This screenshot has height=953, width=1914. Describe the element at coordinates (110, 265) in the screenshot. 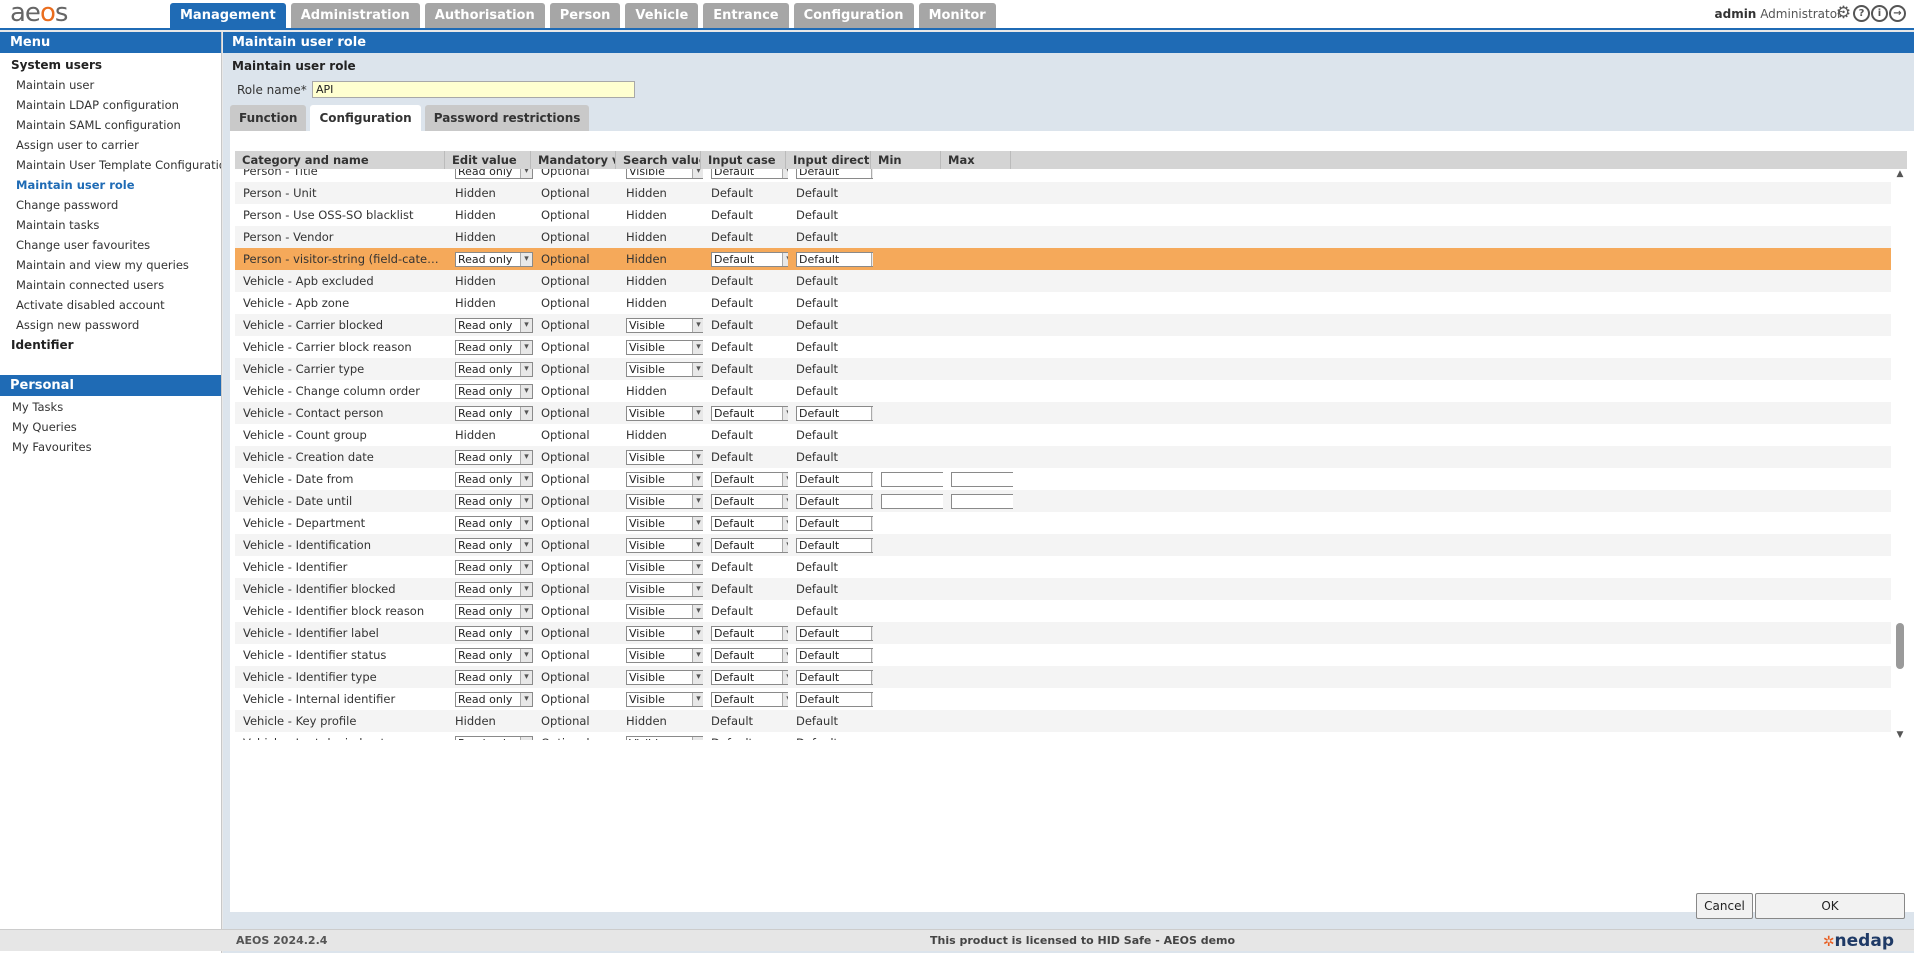

I see `sidebar-item-maintain-and-view-my-queries: Maintain and view my queries` at that location.